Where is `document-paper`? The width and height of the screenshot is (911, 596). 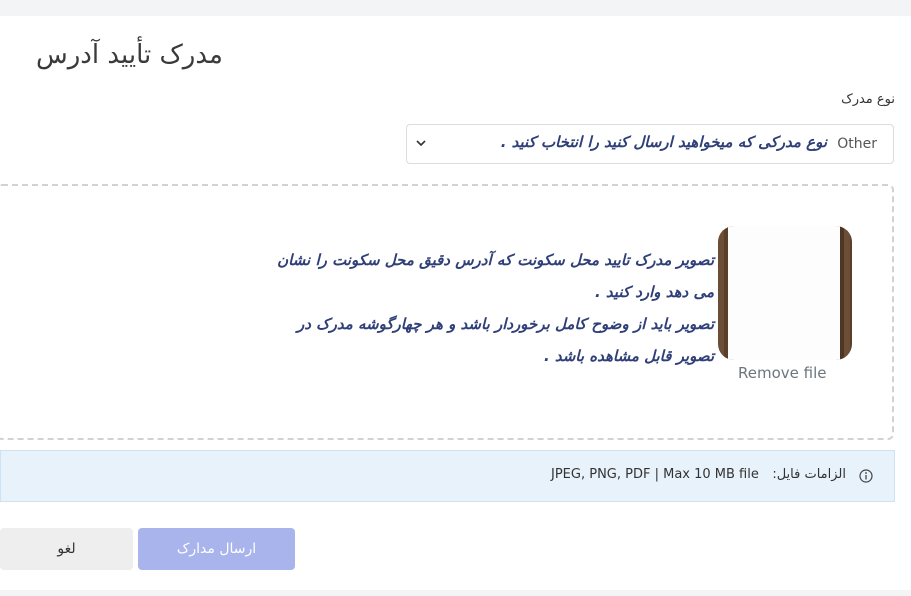
document-paper is located at coordinates (784, 293).